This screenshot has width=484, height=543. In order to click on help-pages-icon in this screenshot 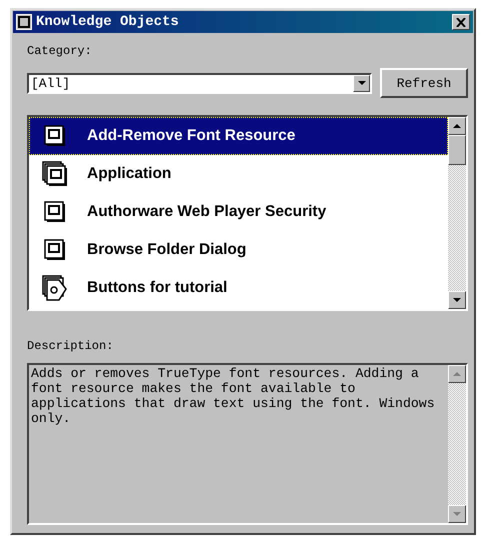, I will do `click(55, 288)`.